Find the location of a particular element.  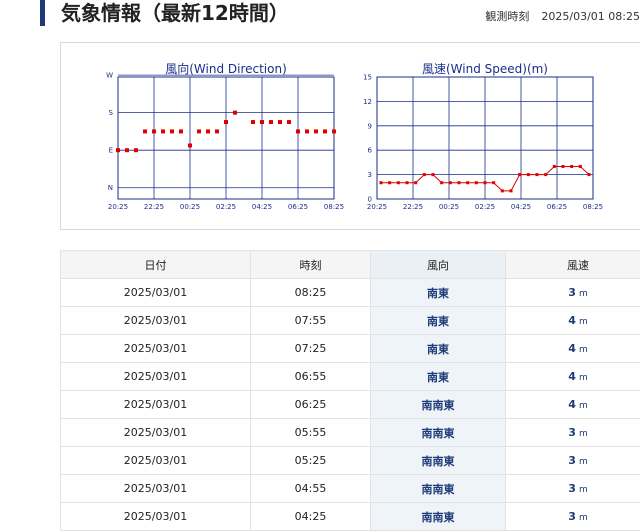

table-row: 2025/03/01 06:55 南東 4 m is located at coordinates (350, 376).